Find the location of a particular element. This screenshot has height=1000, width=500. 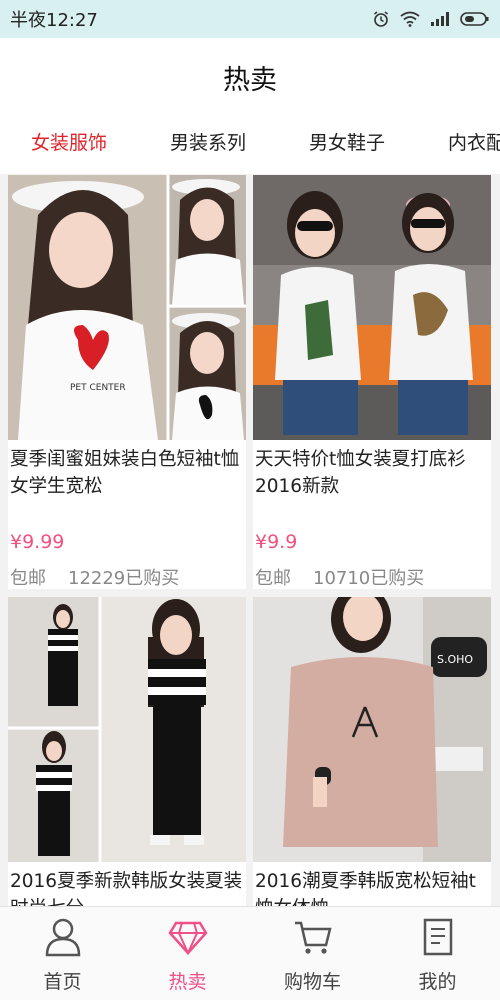

status-icons is located at coordinates (431, 19).